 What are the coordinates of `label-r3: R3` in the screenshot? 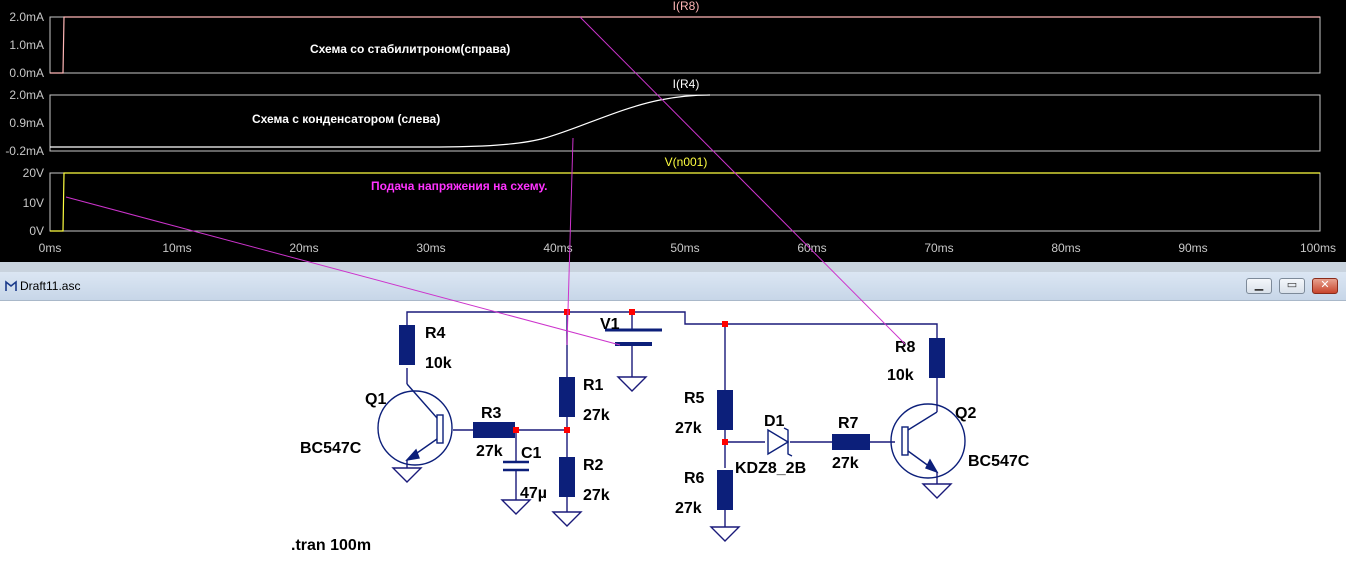 It's located at (491, 413).